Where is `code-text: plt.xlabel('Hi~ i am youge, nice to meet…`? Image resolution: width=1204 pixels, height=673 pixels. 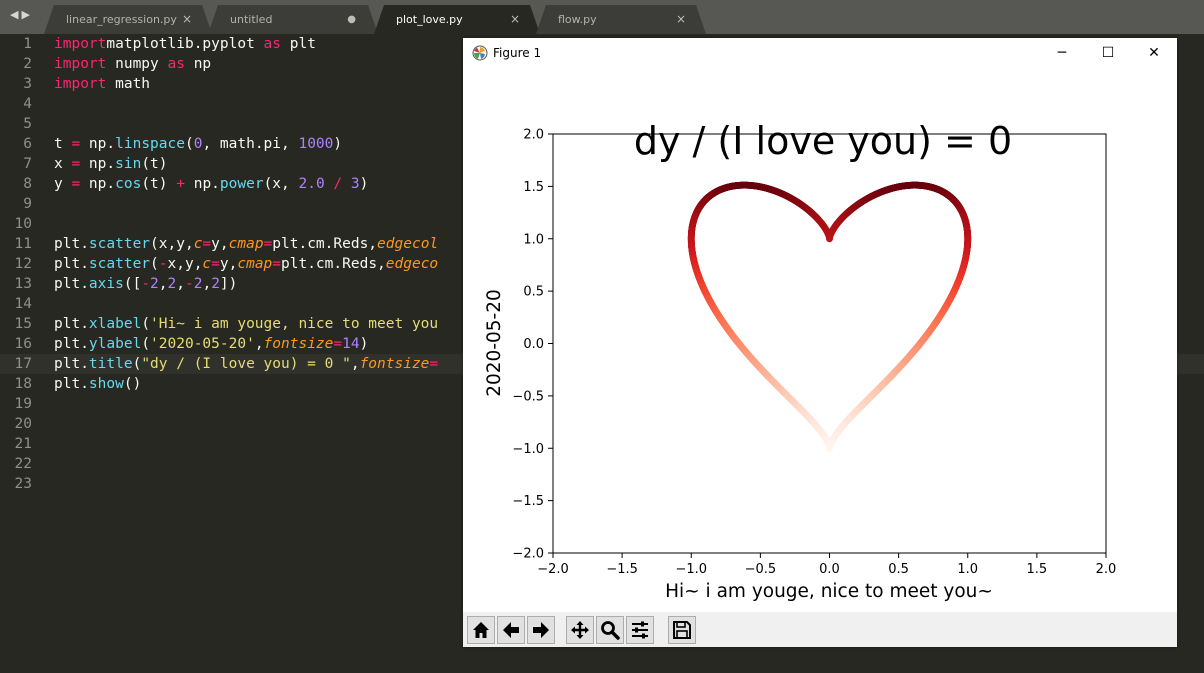
code-text: plt.xlabel('Hi~ i am youge, nice to meet… is located at coordinates (246, 324).